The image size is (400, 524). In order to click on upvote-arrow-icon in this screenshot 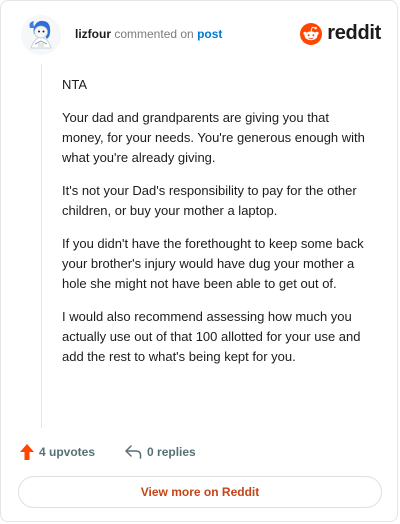, I will do `click(27, 452)`.